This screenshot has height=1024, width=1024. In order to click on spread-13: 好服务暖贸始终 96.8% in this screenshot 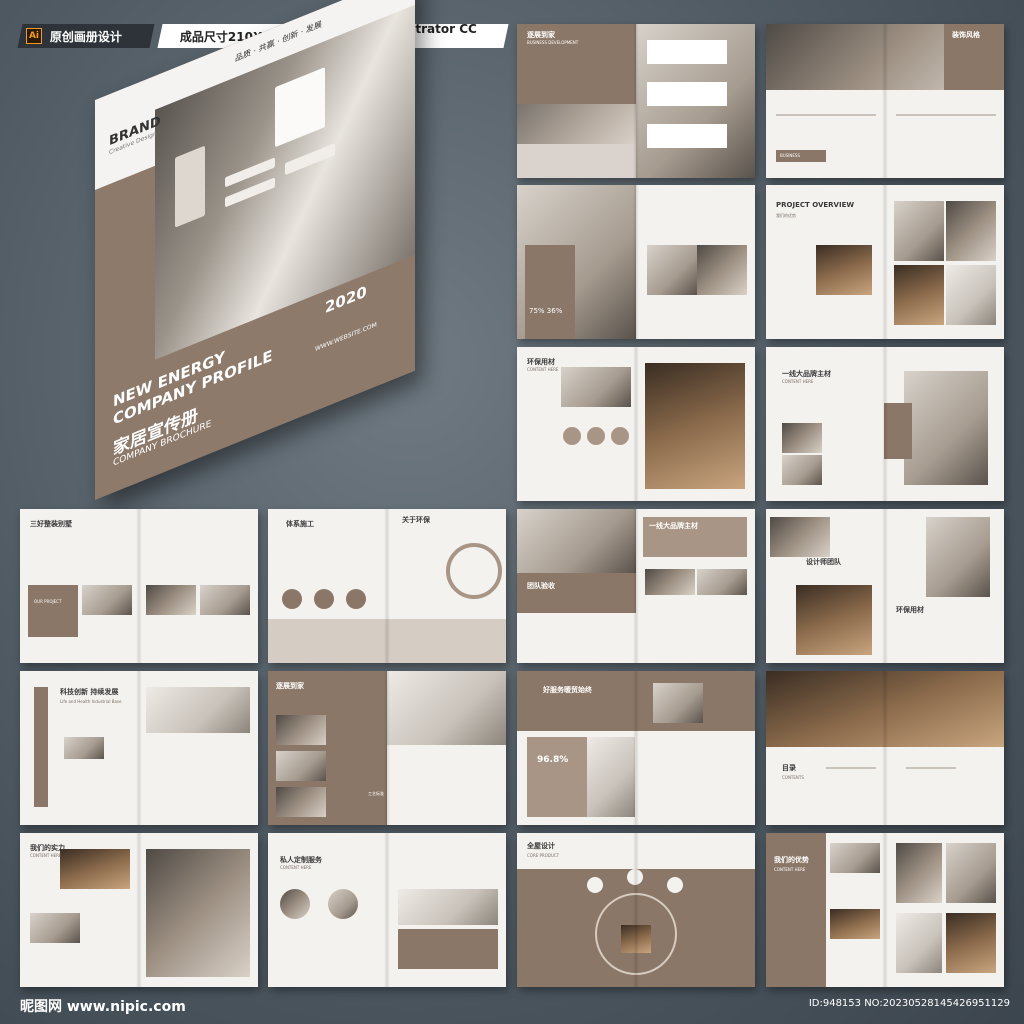, I will do `click(636, 748)`.